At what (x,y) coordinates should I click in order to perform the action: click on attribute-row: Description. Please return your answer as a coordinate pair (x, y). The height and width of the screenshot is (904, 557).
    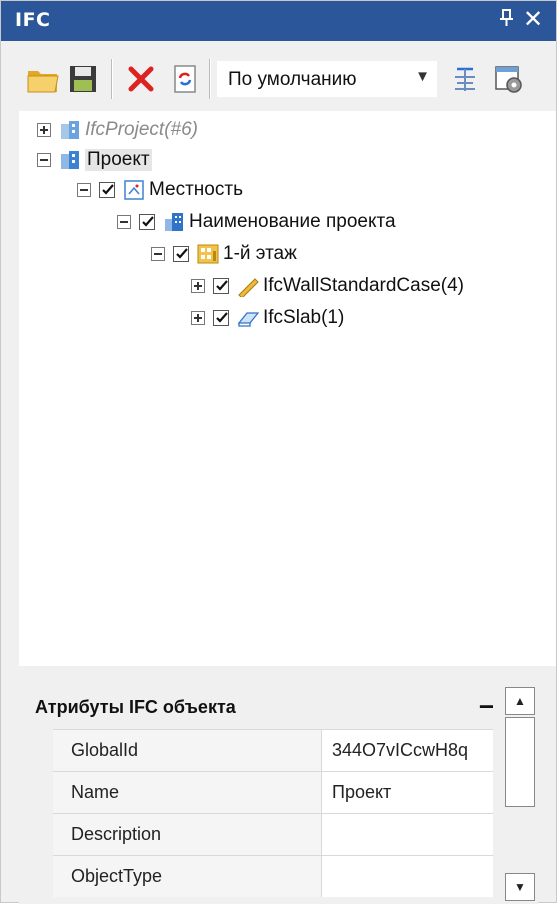
    Looking at the image, I should click on (273, 834).